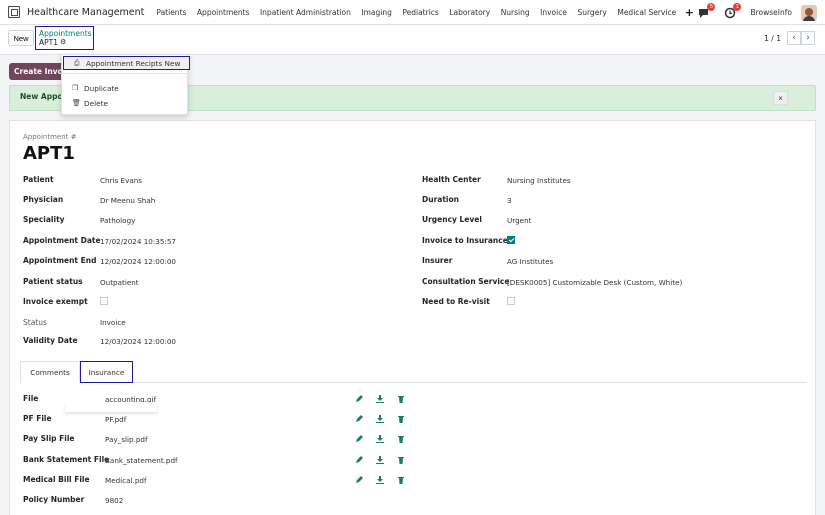 This screenshot has width=825, height=515. Describe the element at coordinates (56, 479) in the screenshot. I see `file-label-medical-bill: Medical Bill File` at that location.